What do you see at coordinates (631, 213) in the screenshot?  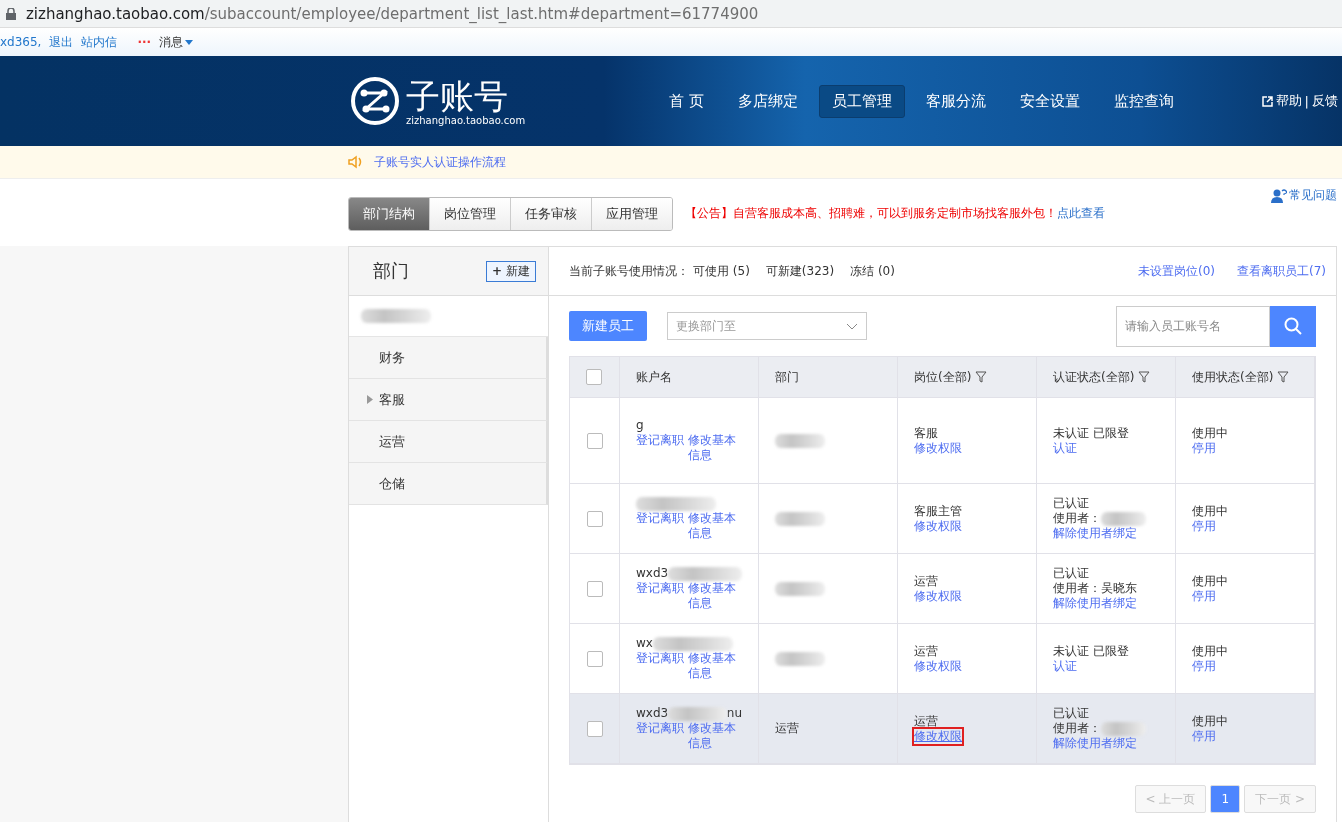 I see `section-tab: 应用管理` at bounding box center [631, 213].